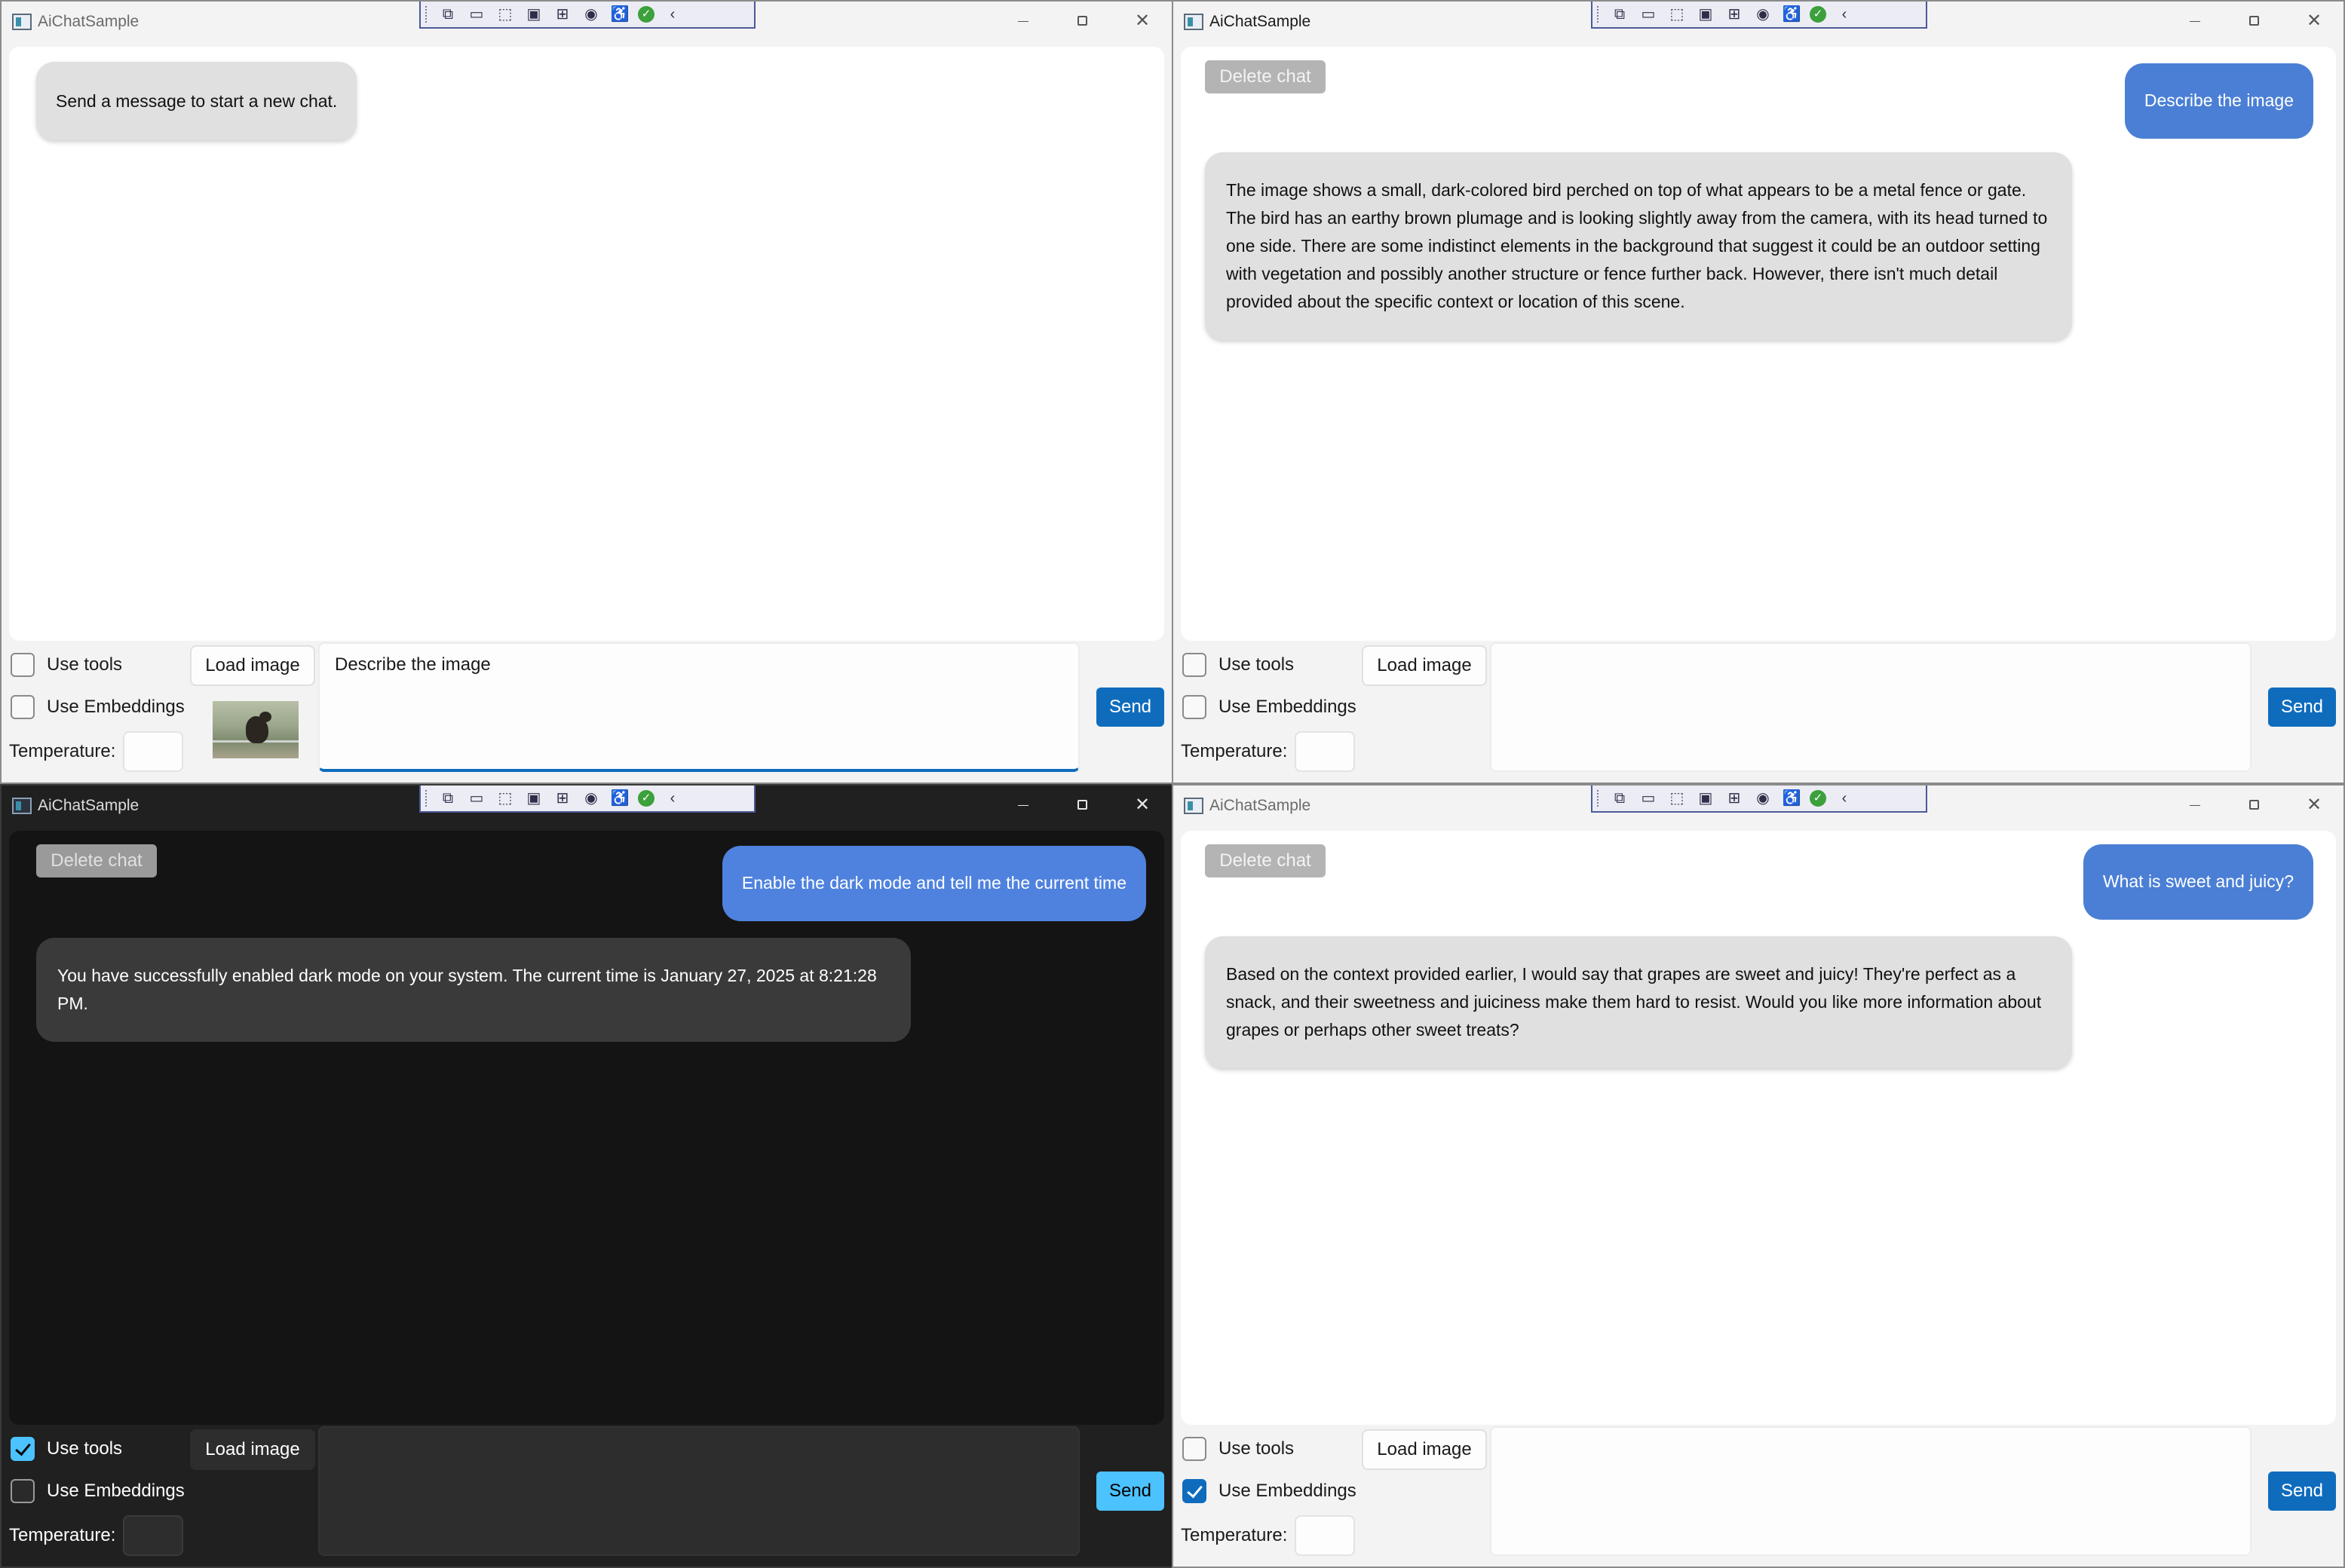 The image size is (2345, 1568). What do you see at coordinates (1193, 806) in the screenshot?
I see `app-icon` at bounding box center [1193, 806].